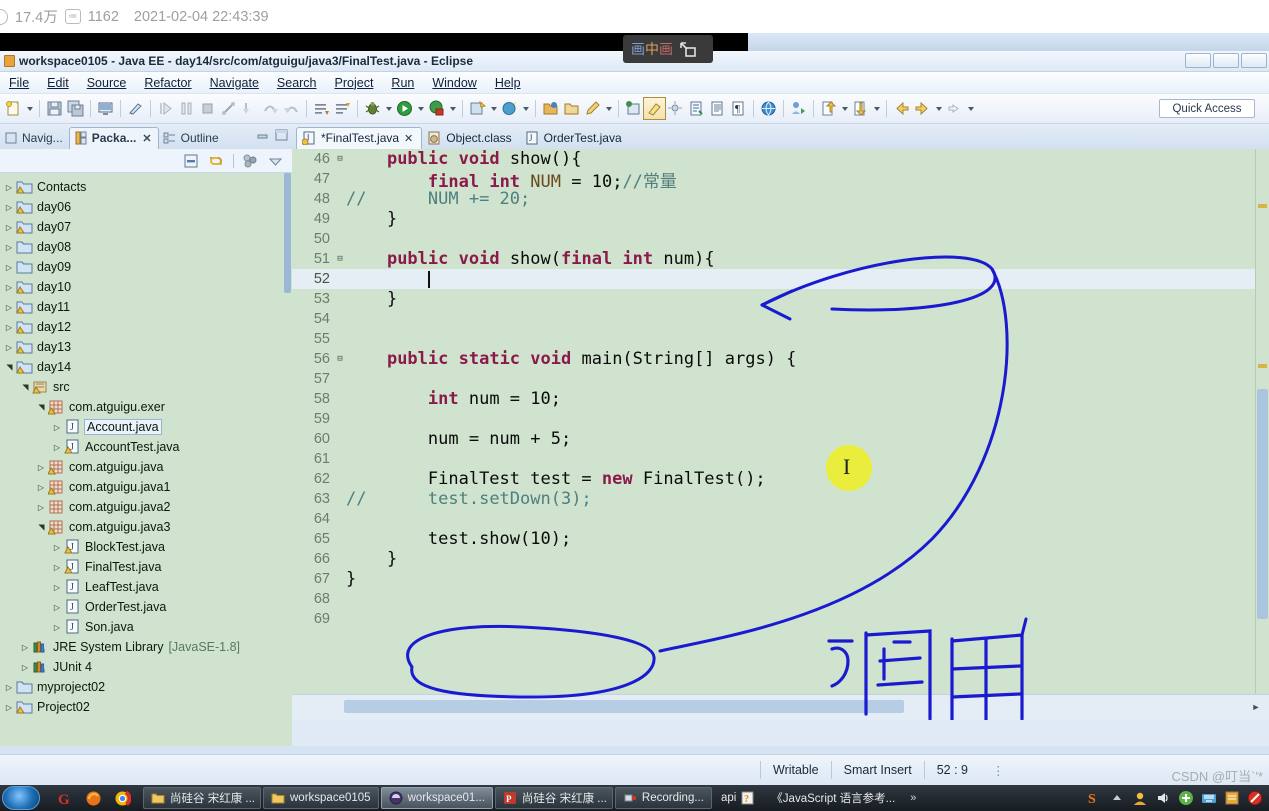  What do you see at coordinates (550, 108) in the screenshot?
I see `new-java-project-icon` at bounding box center [550, 108].